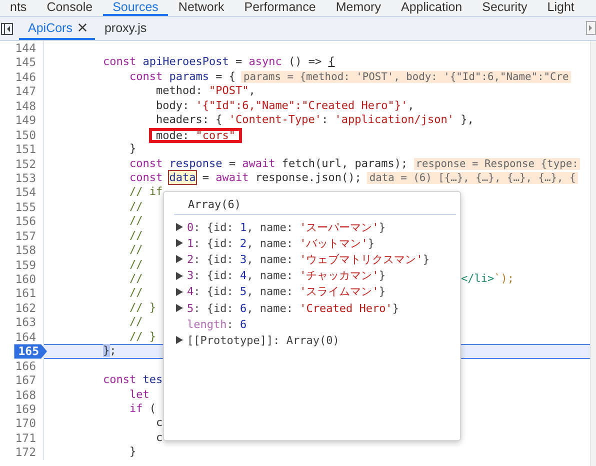  Describe the element at coordinates (206, 91) in the screenshot. I see `code-text: method: "POST",` at that location.